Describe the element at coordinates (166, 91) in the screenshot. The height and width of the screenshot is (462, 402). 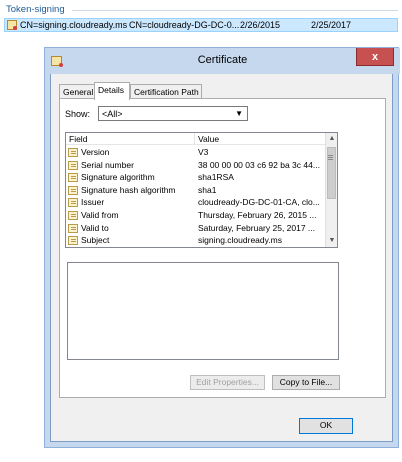
I see `tab-certification-path: Certification Path` at that location.